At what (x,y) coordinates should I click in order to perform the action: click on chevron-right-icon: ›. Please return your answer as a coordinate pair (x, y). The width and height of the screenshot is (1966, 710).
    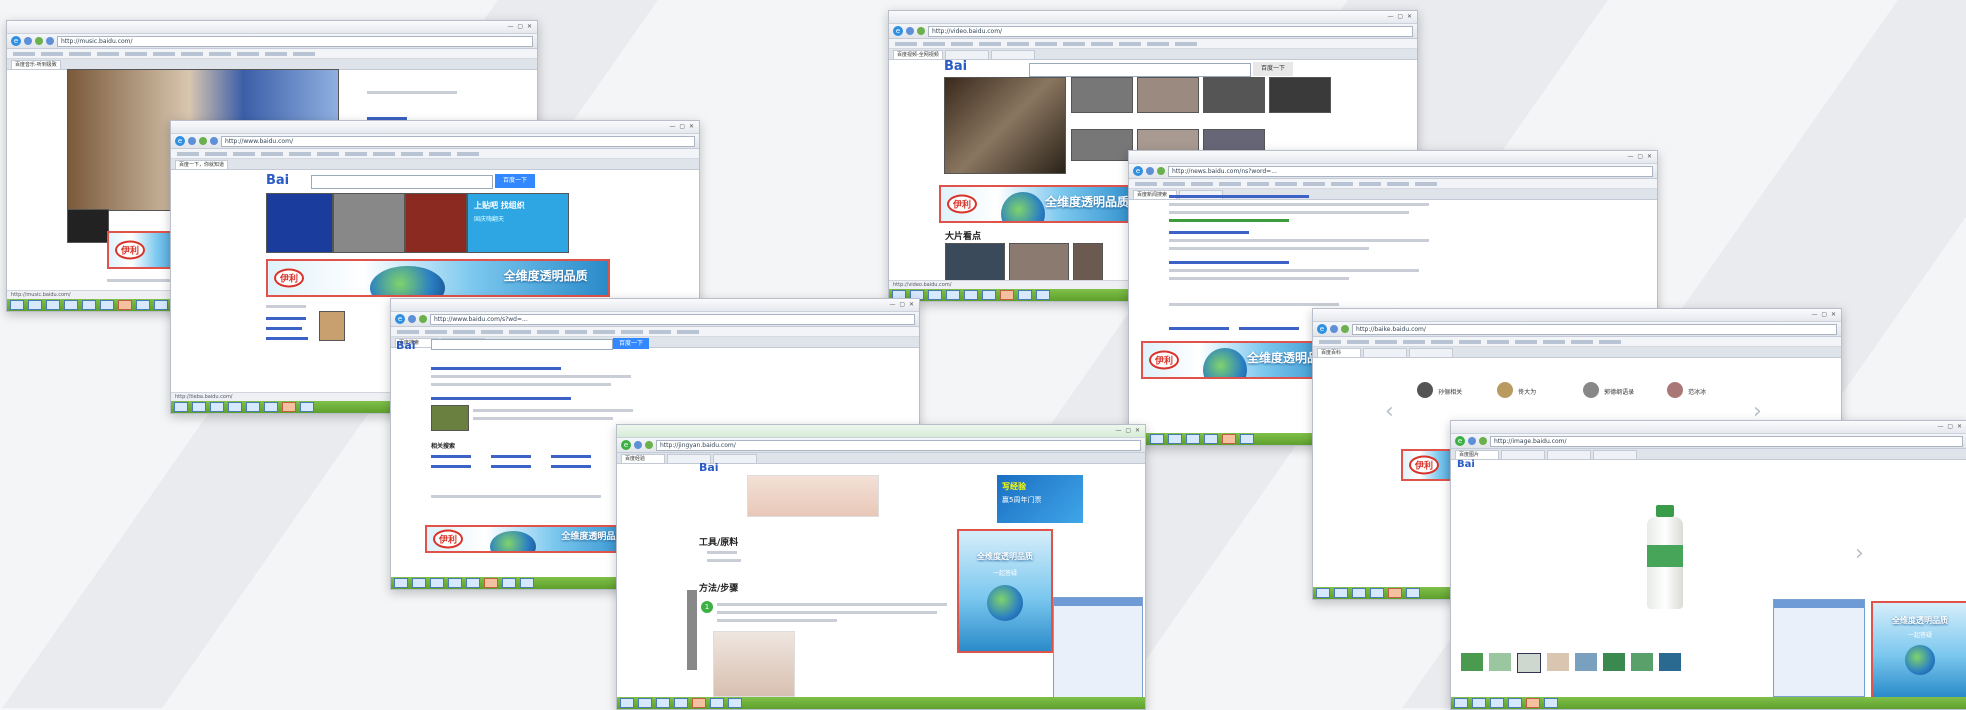
    Looking at the image, I should click on (1859, 553).